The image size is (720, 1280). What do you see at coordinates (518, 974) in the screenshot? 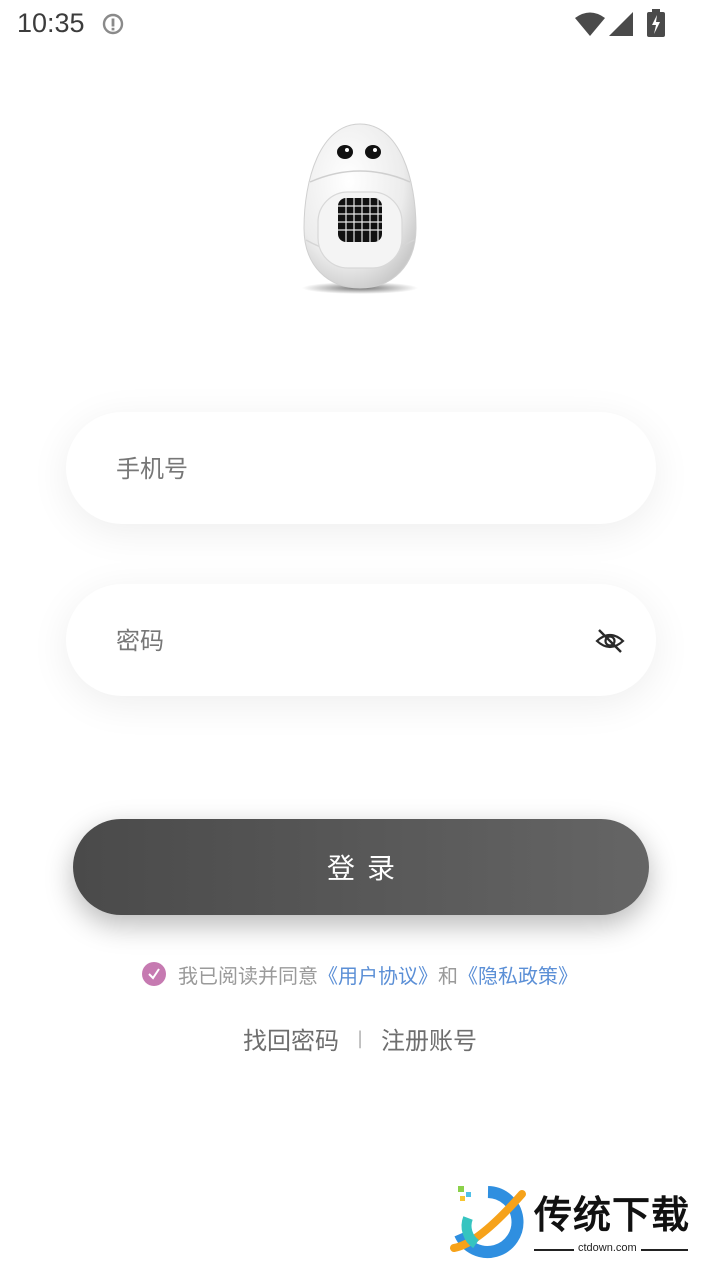
I see `privacy-link: 《隐私政策》` at bounding box center [518, 974].